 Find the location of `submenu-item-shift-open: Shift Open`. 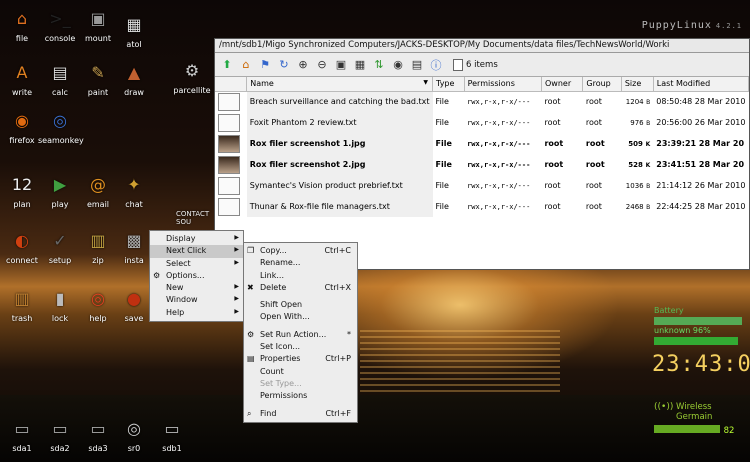

submenu-item-shift-open: Shift Open is located at coordinates (300, 305).